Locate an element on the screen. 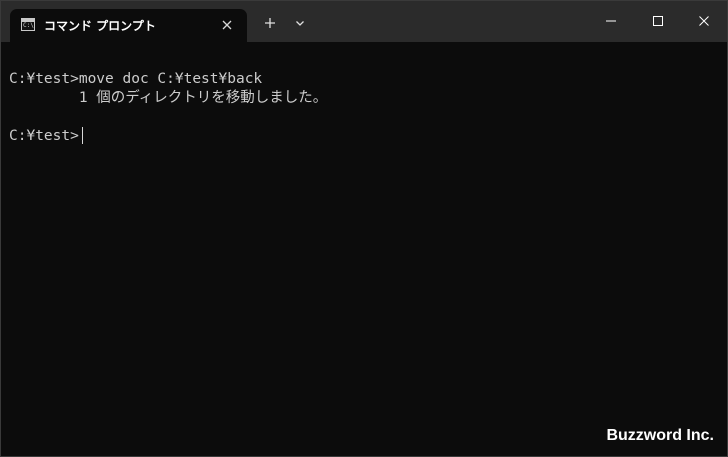  tab-close-icon is located at coordinates (227, 25).